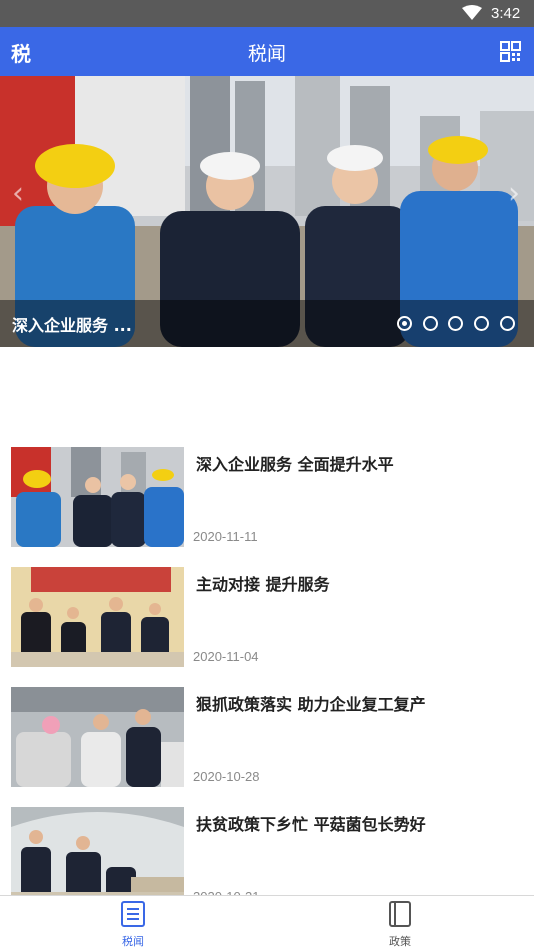 The width and height of the screenshot is (534, 949). What do you see at coordinates (400, 941) in the screenshot?
I see `nav-label: 政策` at bounding box center [400, 941].